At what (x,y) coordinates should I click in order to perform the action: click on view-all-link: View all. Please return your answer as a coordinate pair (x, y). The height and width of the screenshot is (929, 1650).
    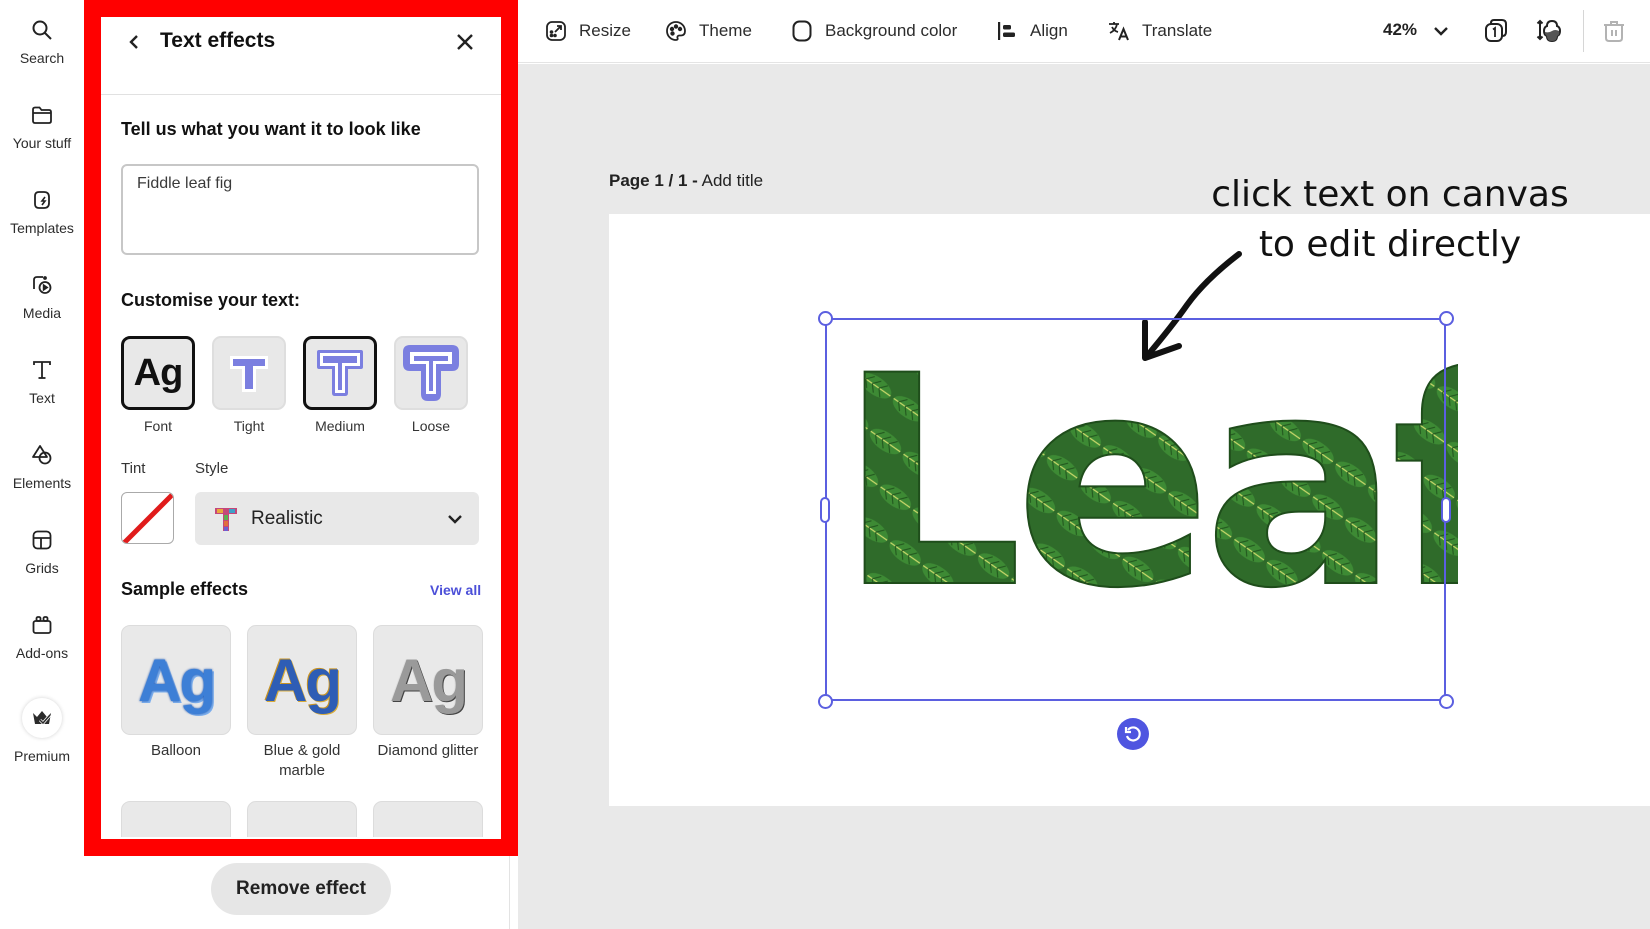
    Looking at the image, I should click on (455, 590).